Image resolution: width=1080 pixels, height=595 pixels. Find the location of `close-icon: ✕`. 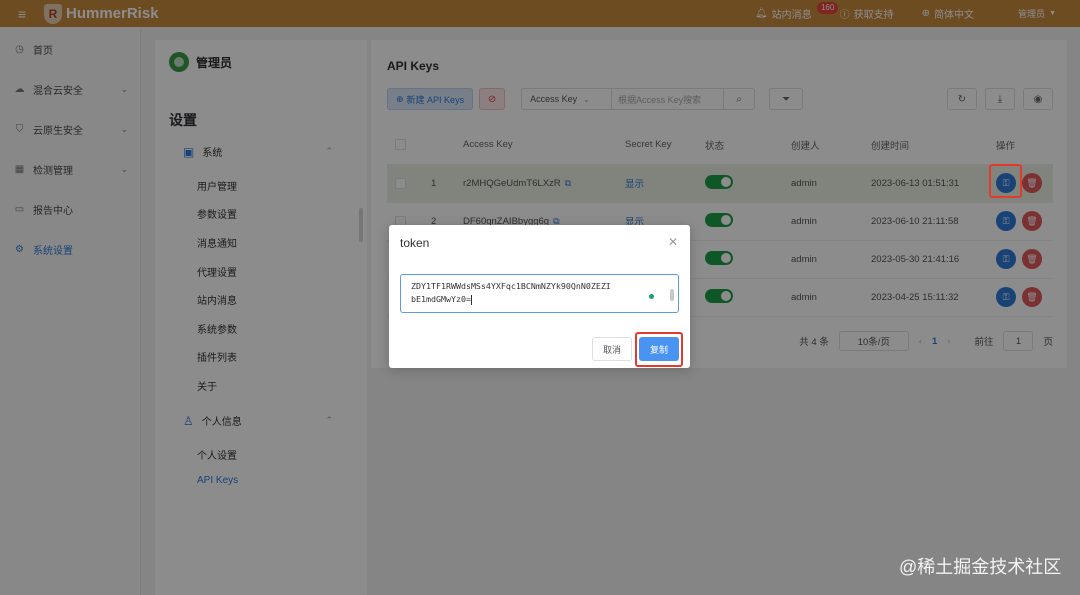

close-icon: ✕ is located at coordinates (673, 242).